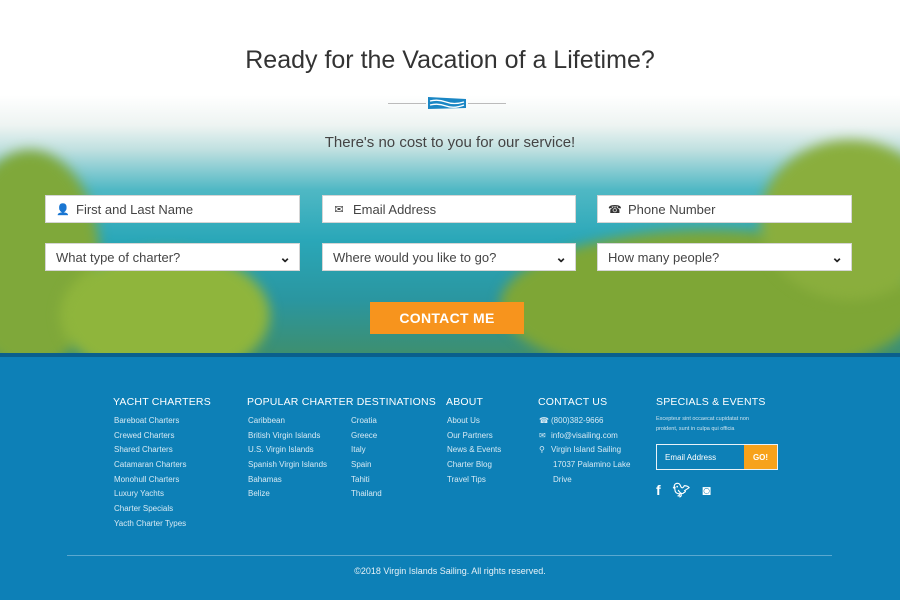  Describe the element at coordinates (395, 209) in the screenshot. I see `email-placeholder: Email Address` at that location.